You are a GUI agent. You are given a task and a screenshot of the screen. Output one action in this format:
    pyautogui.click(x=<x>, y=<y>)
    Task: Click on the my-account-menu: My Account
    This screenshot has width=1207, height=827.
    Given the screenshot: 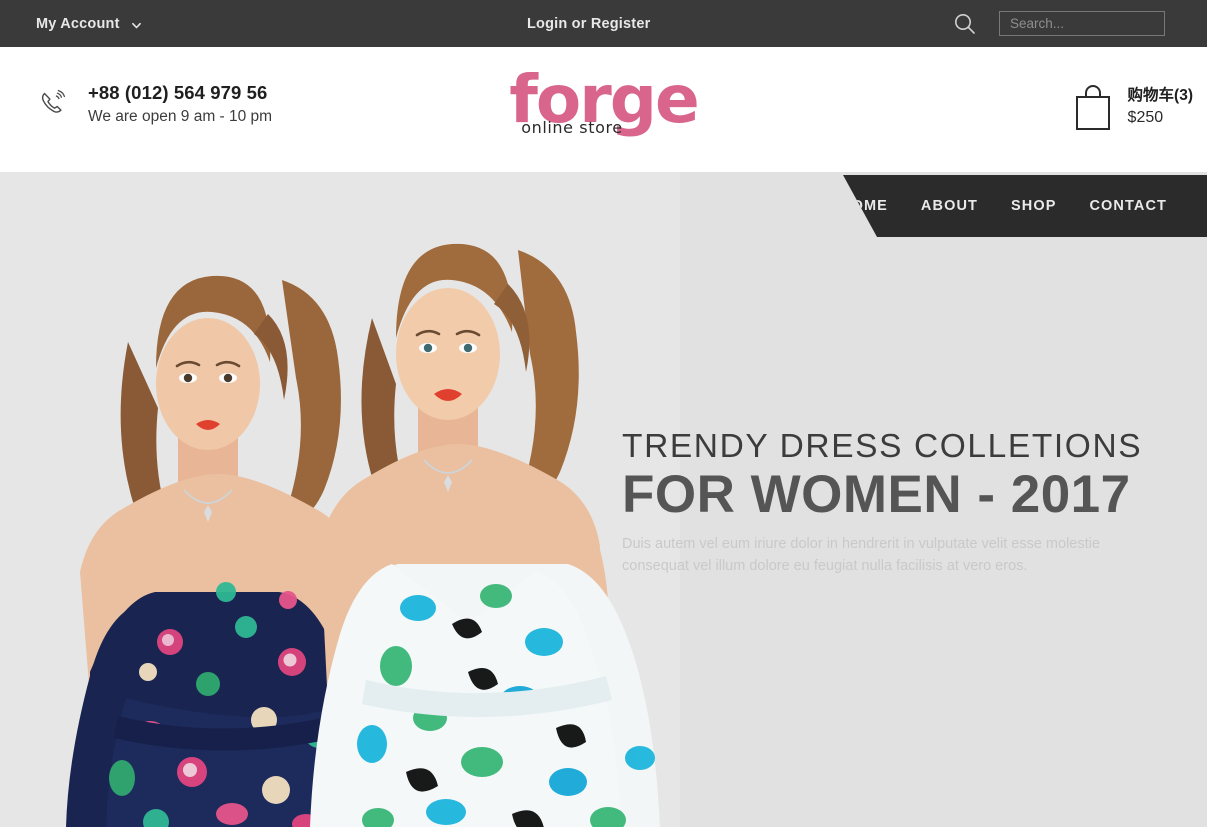 What is the action you would take?
    pyautogui.click(x=89, y=23)
    